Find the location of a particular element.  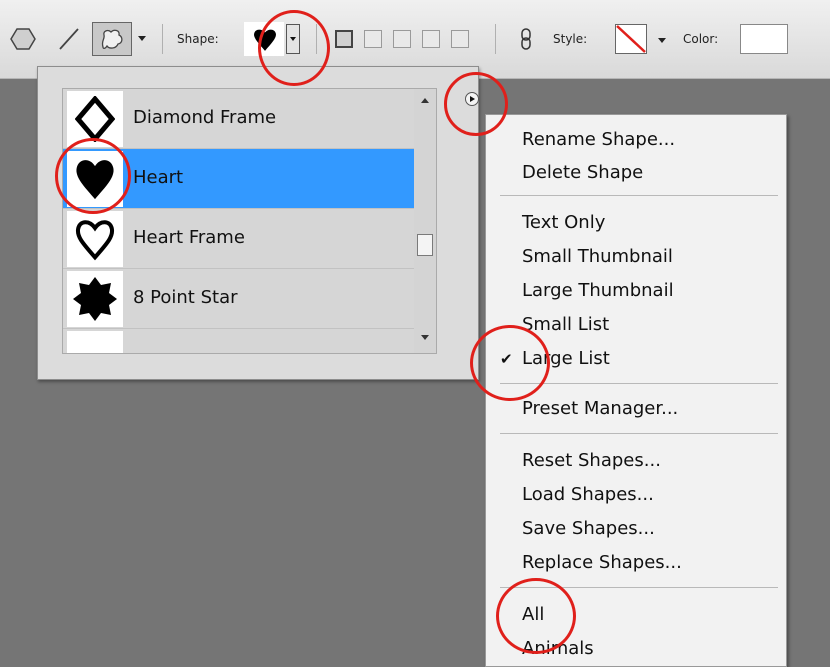

diamond-frame-icon is located at coordinates (95, 119).